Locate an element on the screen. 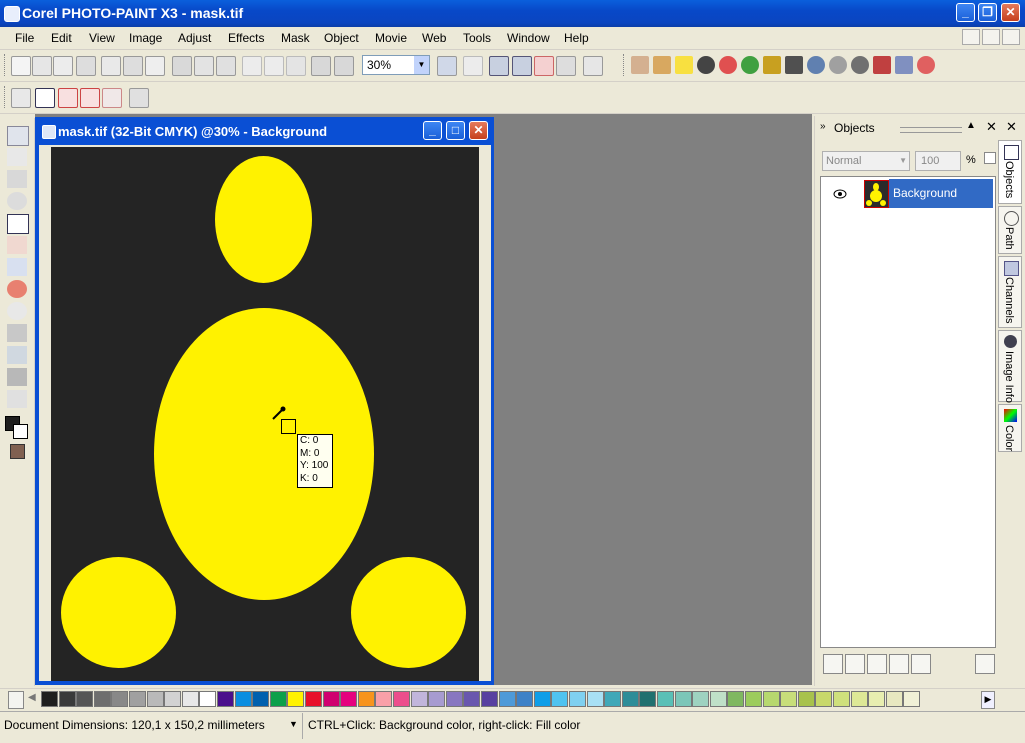 Image resolution: width=1025 pixels, height=743 pixels. copy-icon is located at coordinates (204, 66).